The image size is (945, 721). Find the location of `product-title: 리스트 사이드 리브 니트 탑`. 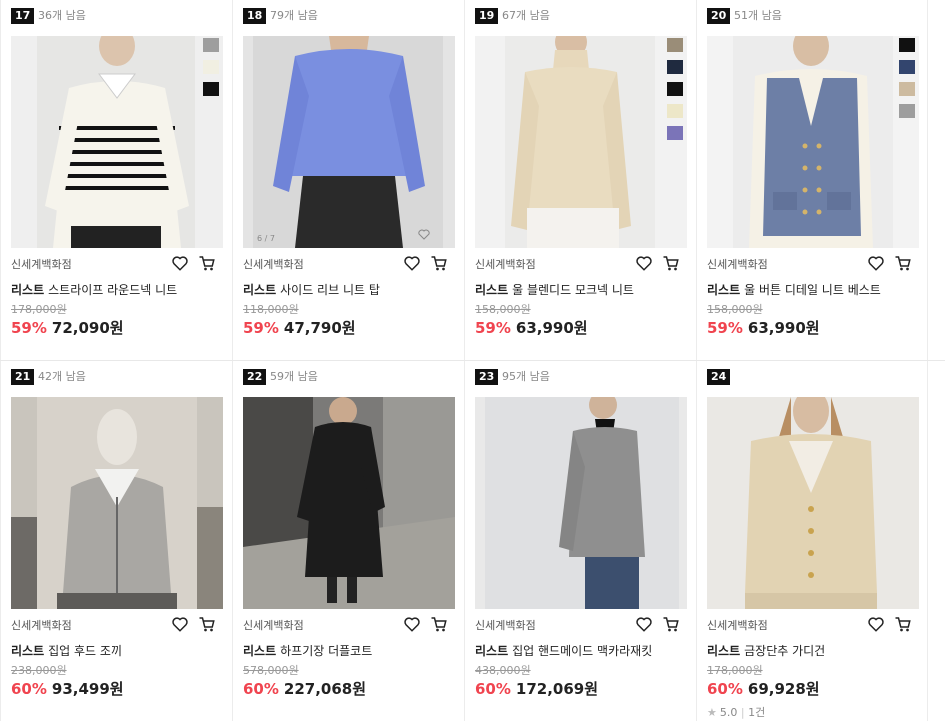

product-title: 리스트 사이드 리브 니트 탑 is located at coordinates (311, 289).